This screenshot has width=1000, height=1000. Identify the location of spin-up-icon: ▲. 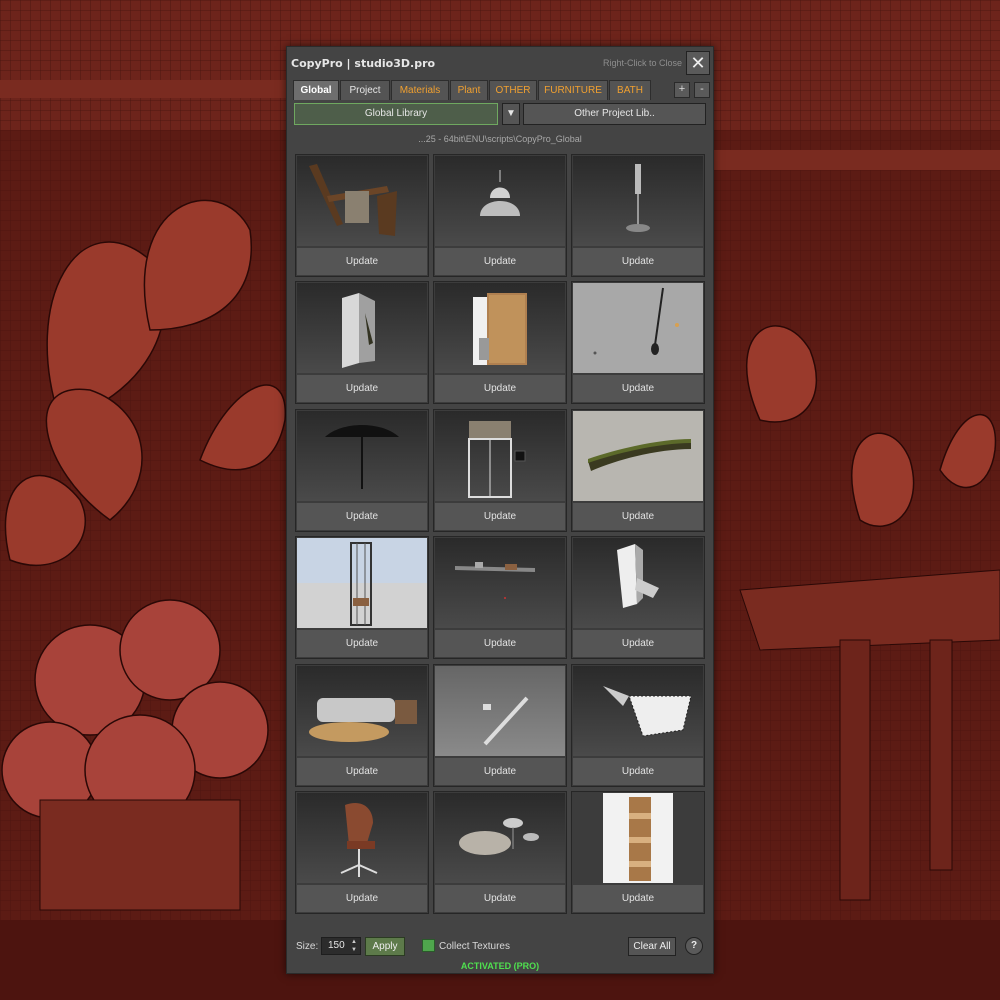
(354, 942).